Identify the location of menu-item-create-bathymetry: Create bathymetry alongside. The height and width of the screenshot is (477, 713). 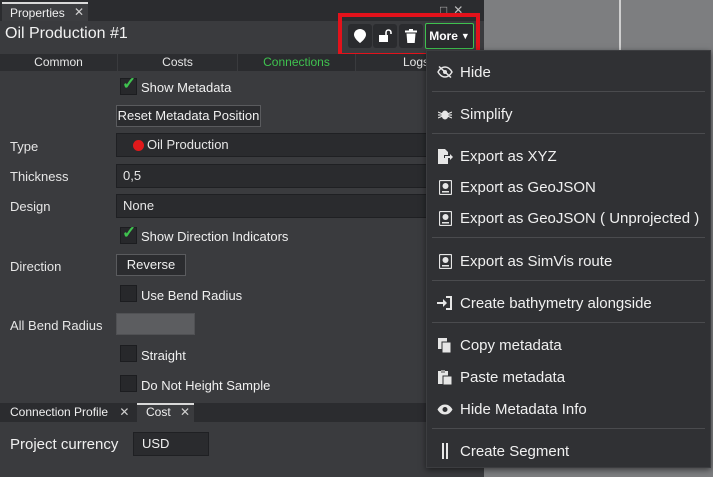
(568, 303).